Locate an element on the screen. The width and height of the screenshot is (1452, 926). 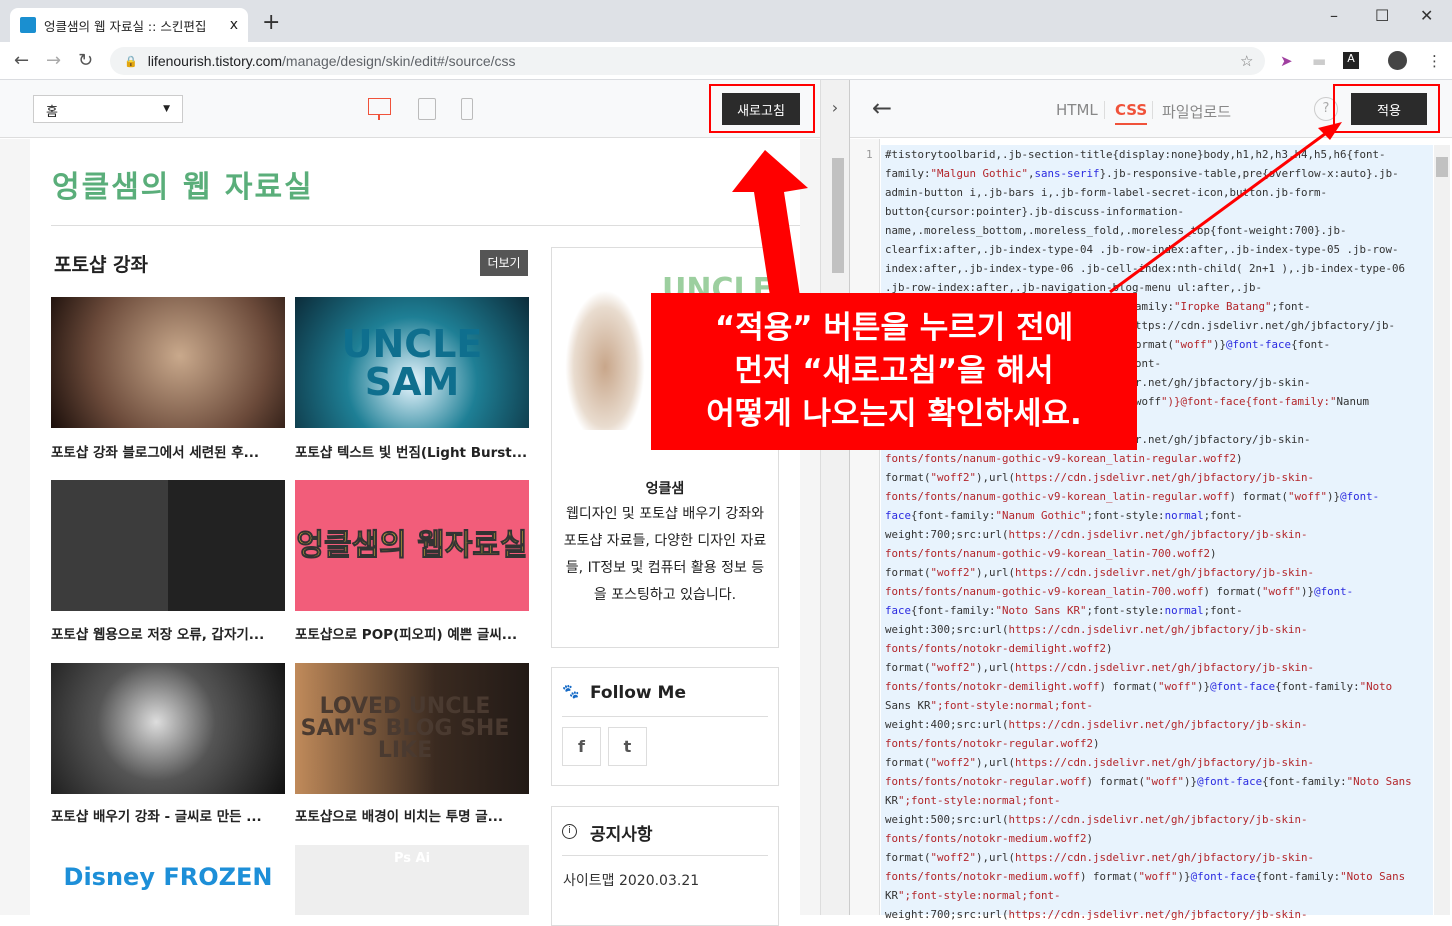
annotation-arrows is located at coordinates (1037, 209).